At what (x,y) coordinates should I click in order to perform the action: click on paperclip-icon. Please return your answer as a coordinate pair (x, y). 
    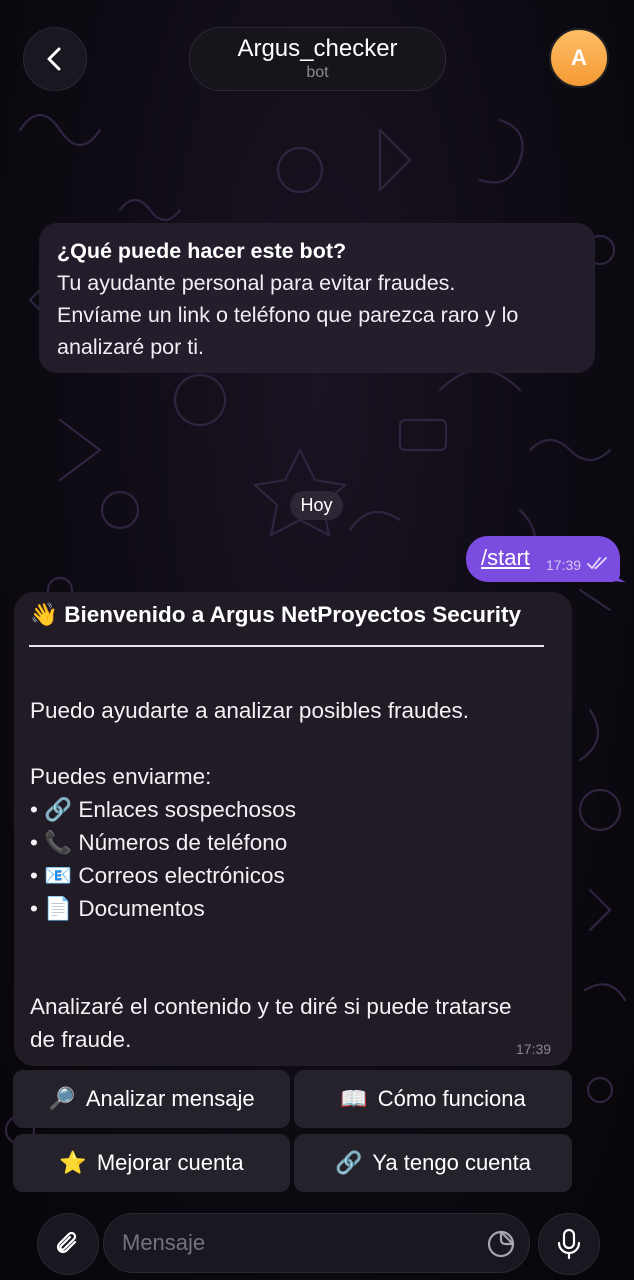
    Looking at the image, I should click on (66, 1242).